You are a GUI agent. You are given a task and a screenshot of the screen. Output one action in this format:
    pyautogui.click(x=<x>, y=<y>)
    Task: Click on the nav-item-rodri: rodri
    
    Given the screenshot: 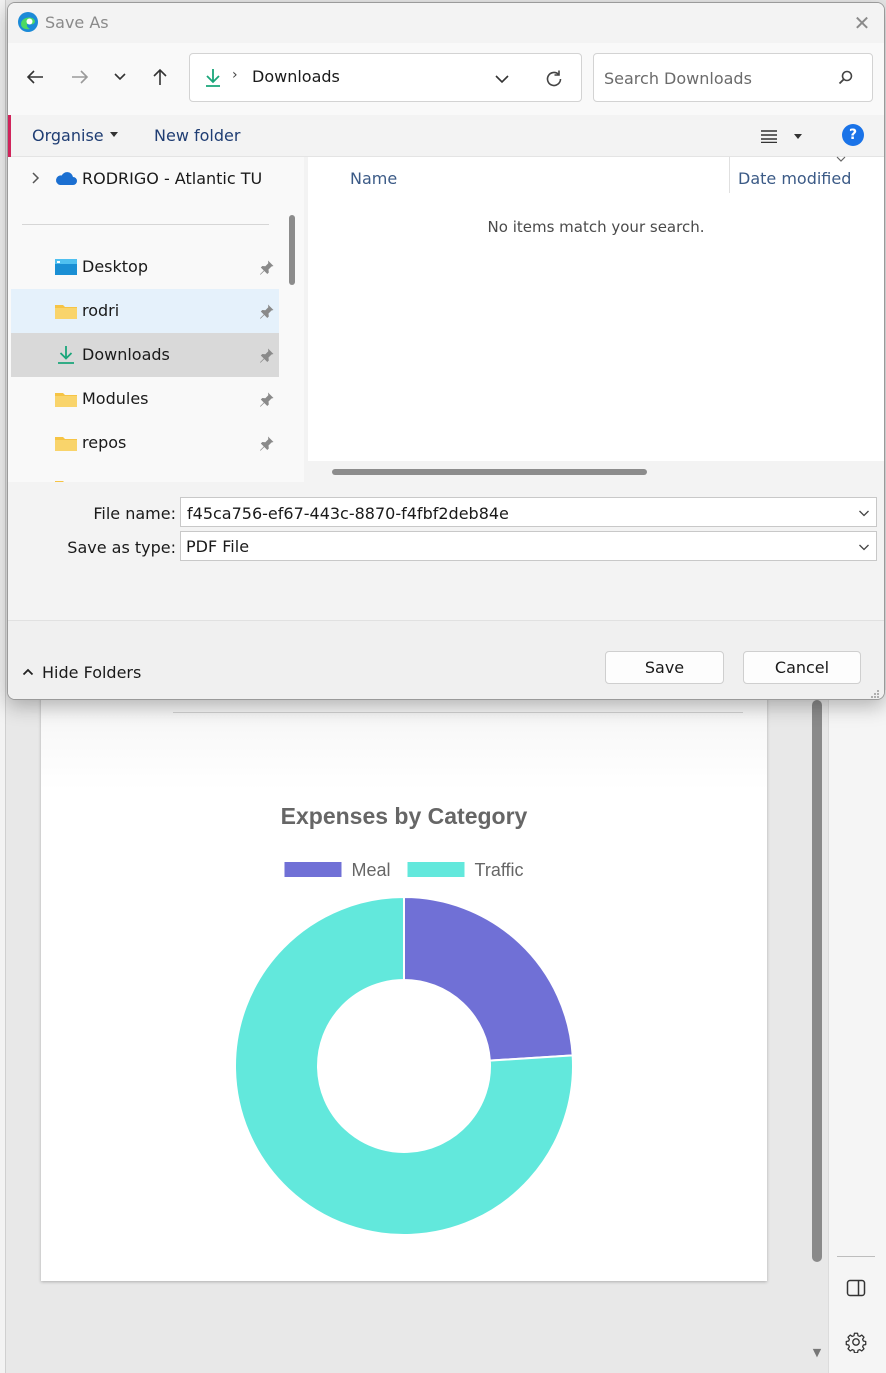 What is the action you would take?
    pyautogui.click(x=145, y=311)
    